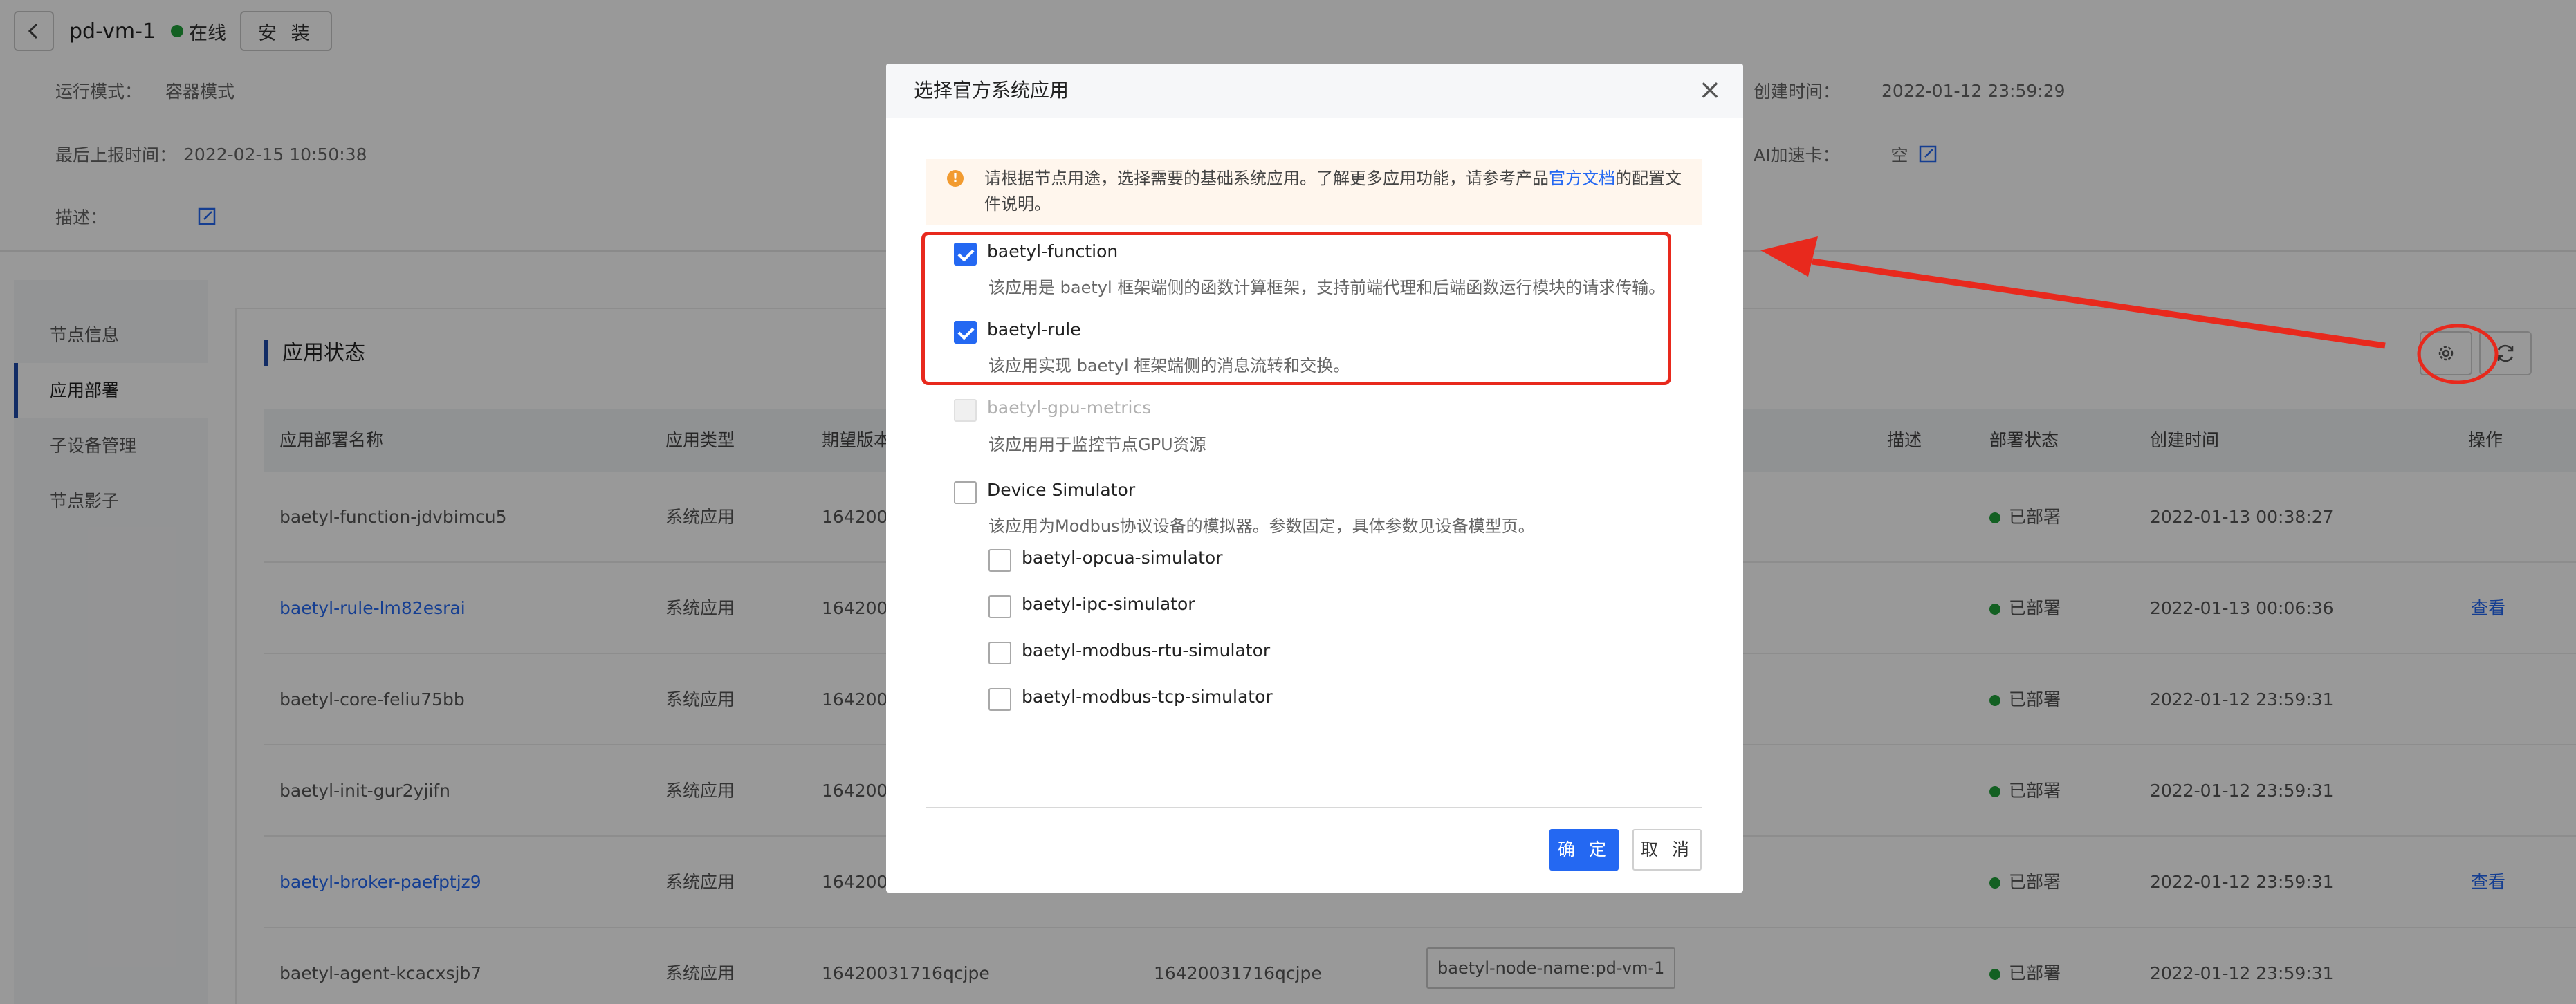  What do you see at coordinates (965, 492) in the screenshot?
I see `checkbox-device-simulator` at bounding box center [965, 492].